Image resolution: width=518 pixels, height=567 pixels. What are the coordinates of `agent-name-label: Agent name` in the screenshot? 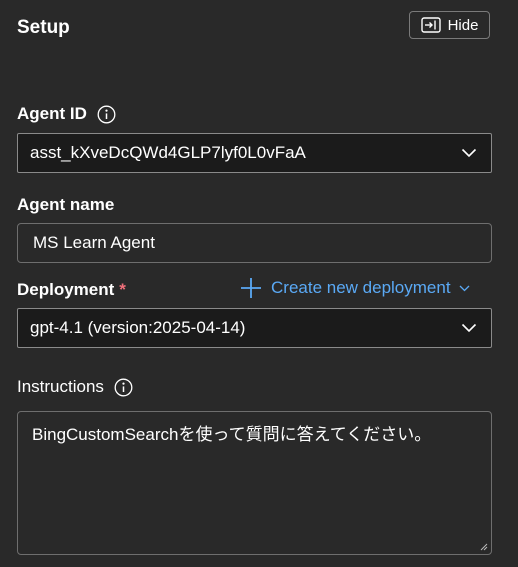 It's located at (66, 204).